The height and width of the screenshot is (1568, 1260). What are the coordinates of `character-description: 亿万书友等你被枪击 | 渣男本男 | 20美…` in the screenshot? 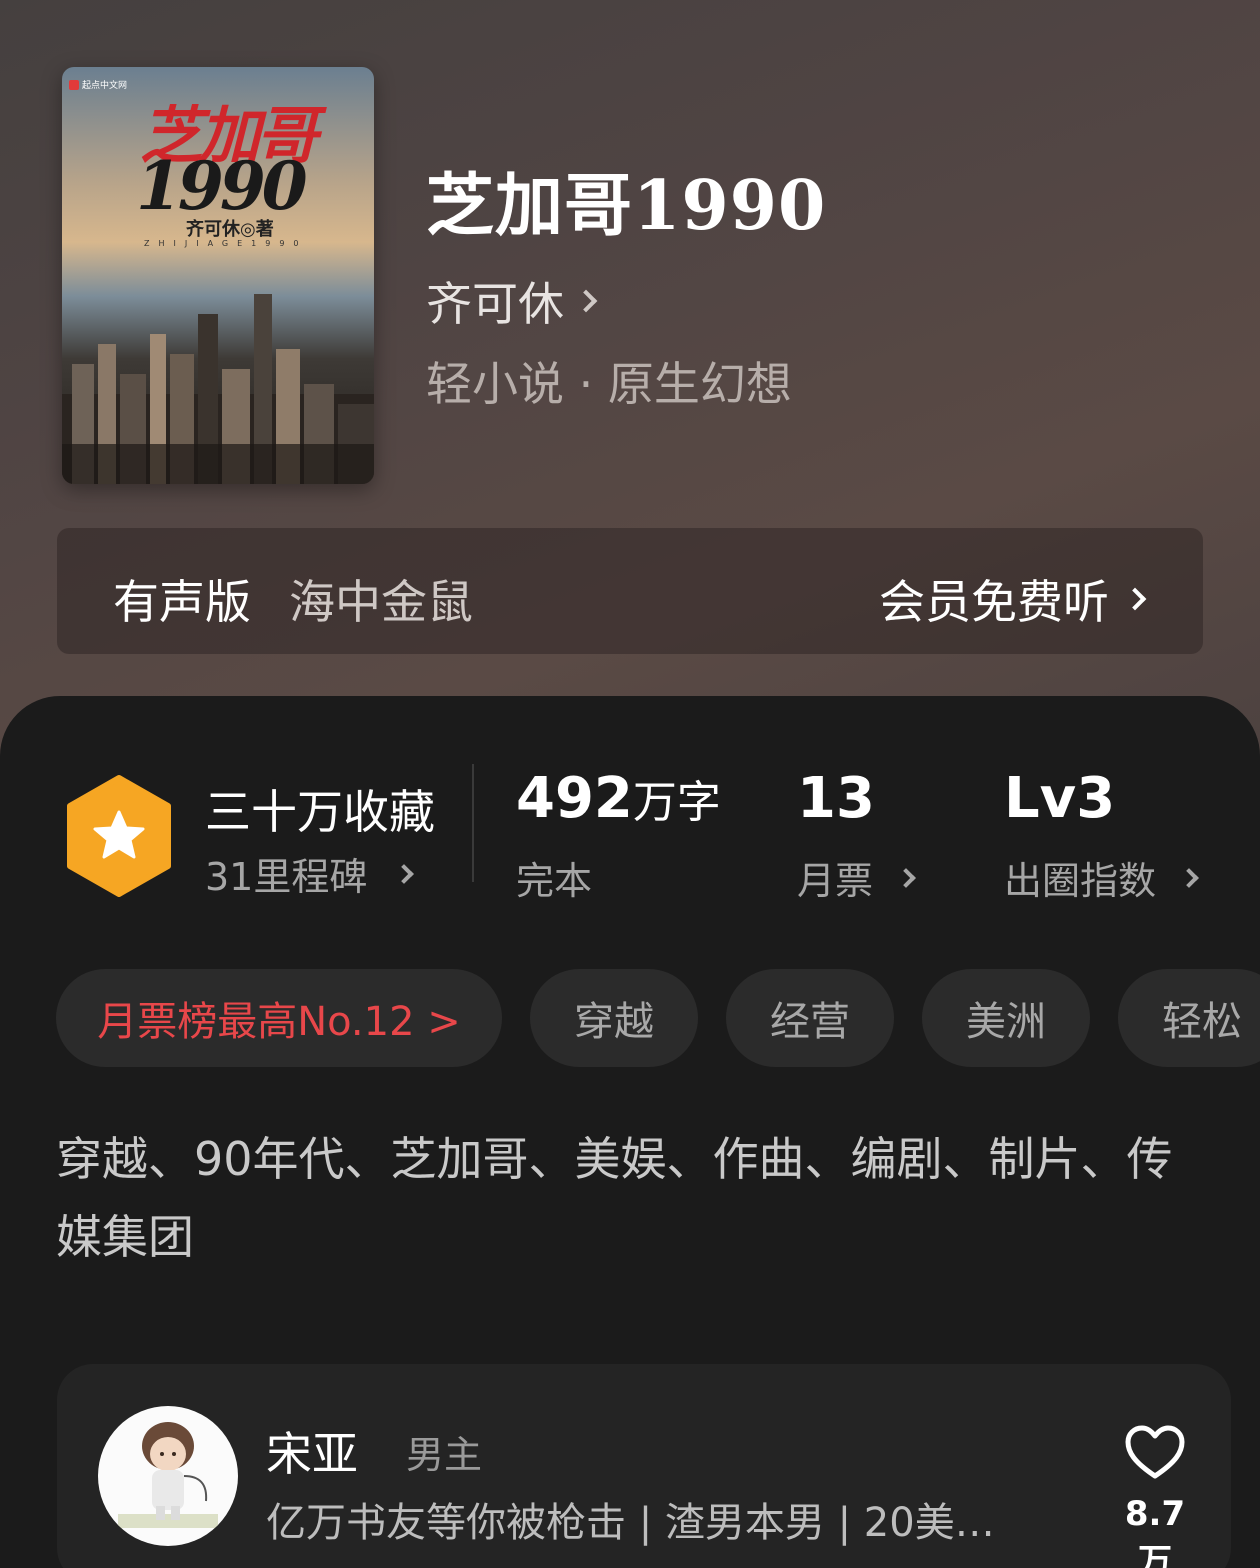 It's located at (630, 1523).